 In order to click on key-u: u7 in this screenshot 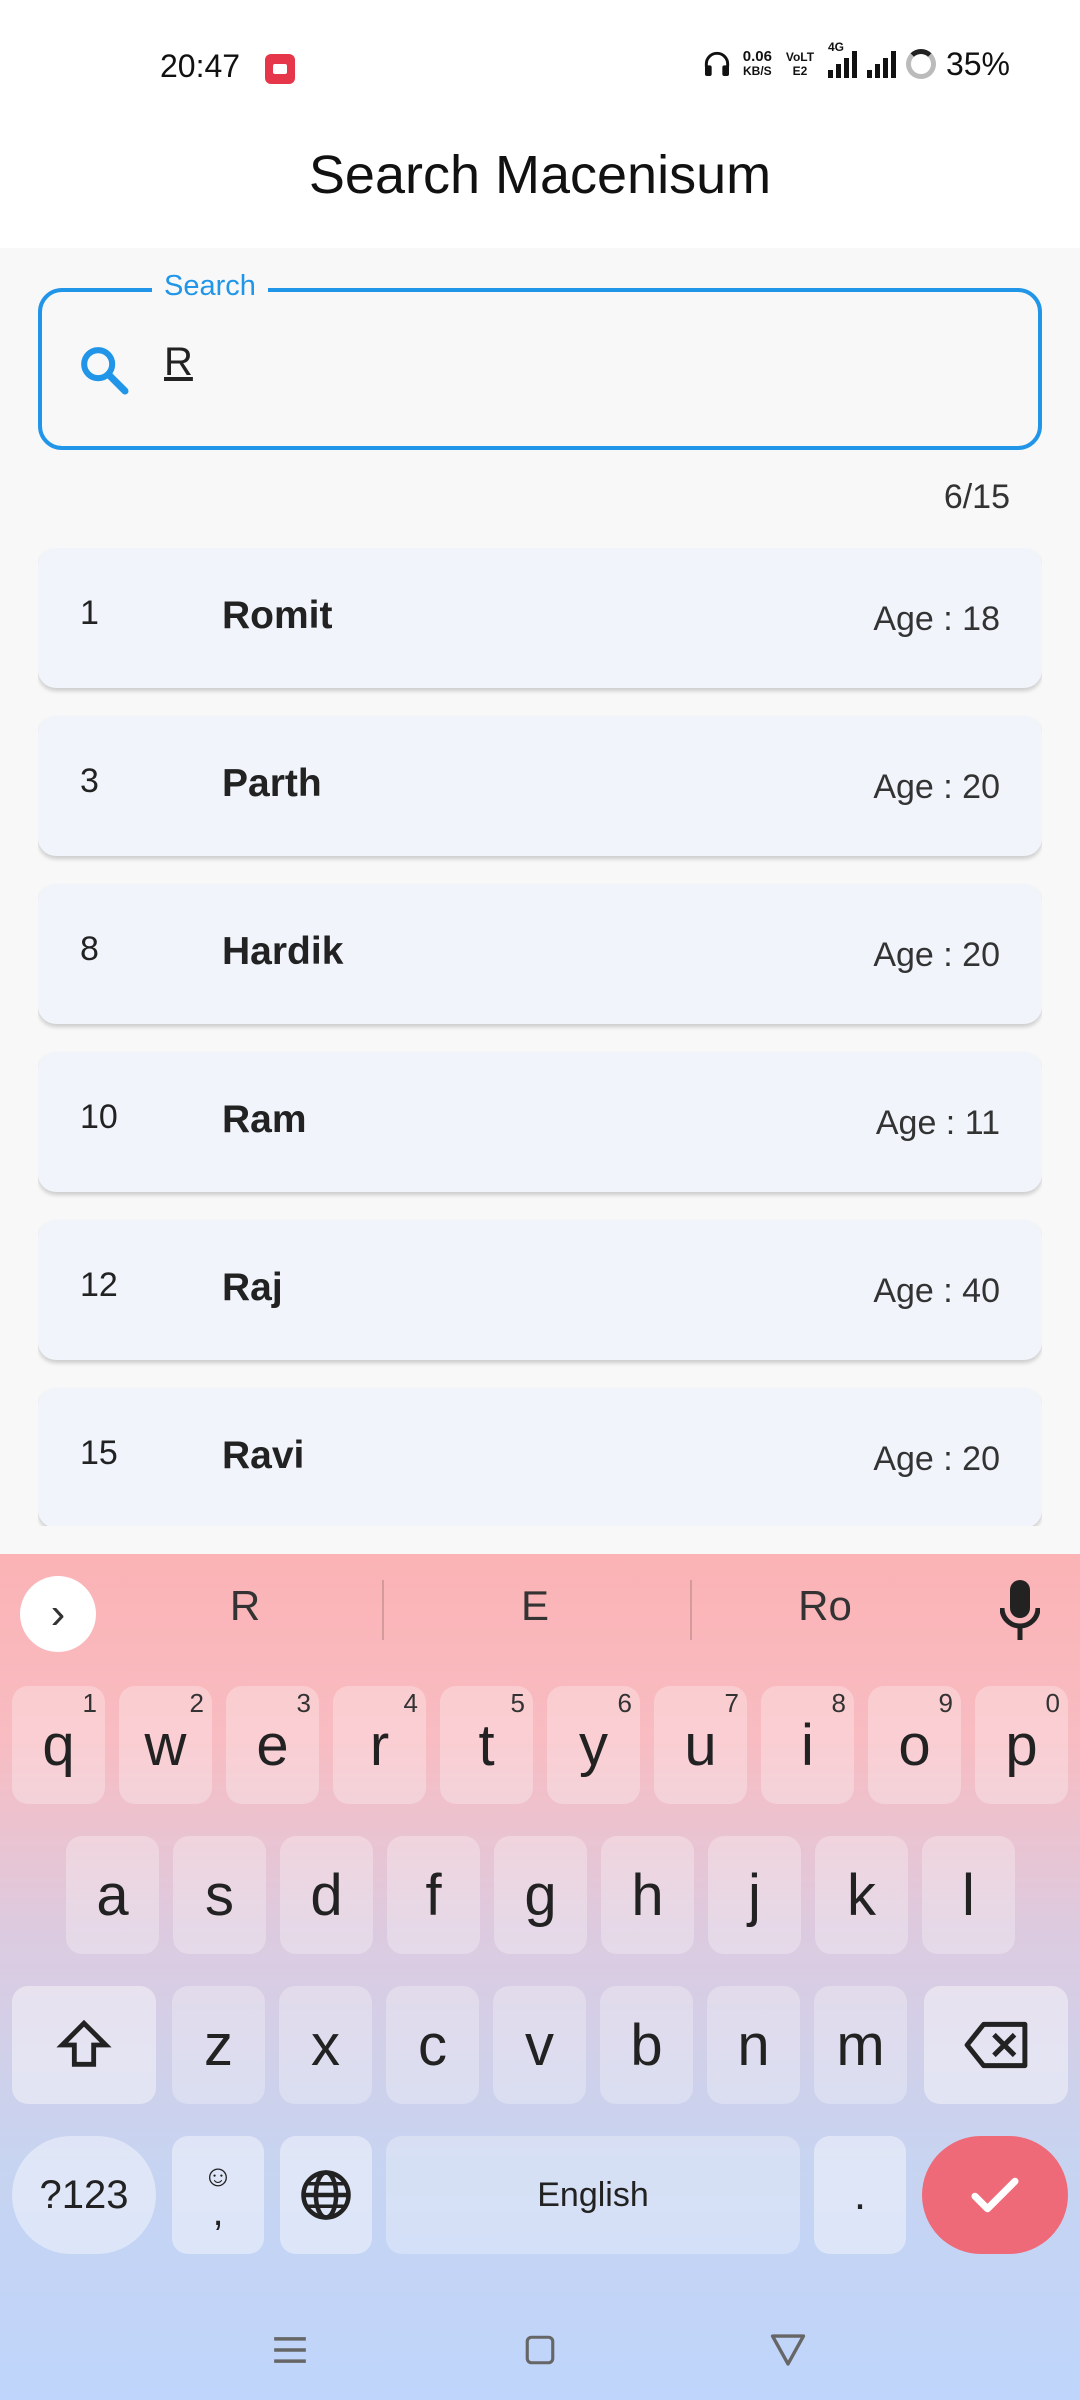, I will do `click(700, 1745)`.